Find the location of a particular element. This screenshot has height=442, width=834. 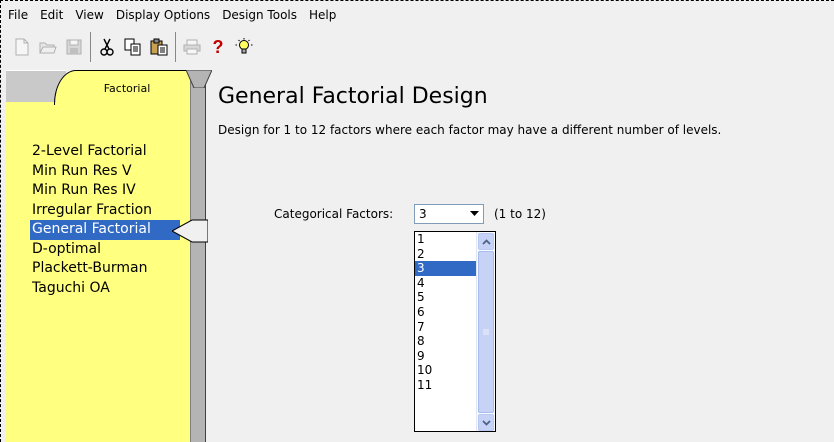

dropdown-option: 2 is located at coordinates (446, 254).